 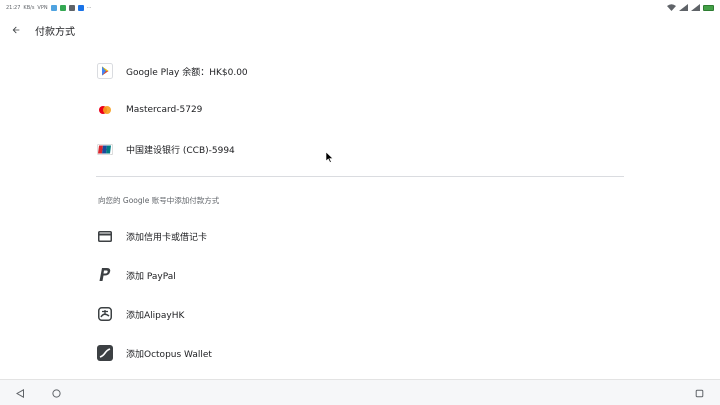 What do you see at coordinates (360, 176) in the screenshot?
I see `section-divider` at bounding box center [360, 176].